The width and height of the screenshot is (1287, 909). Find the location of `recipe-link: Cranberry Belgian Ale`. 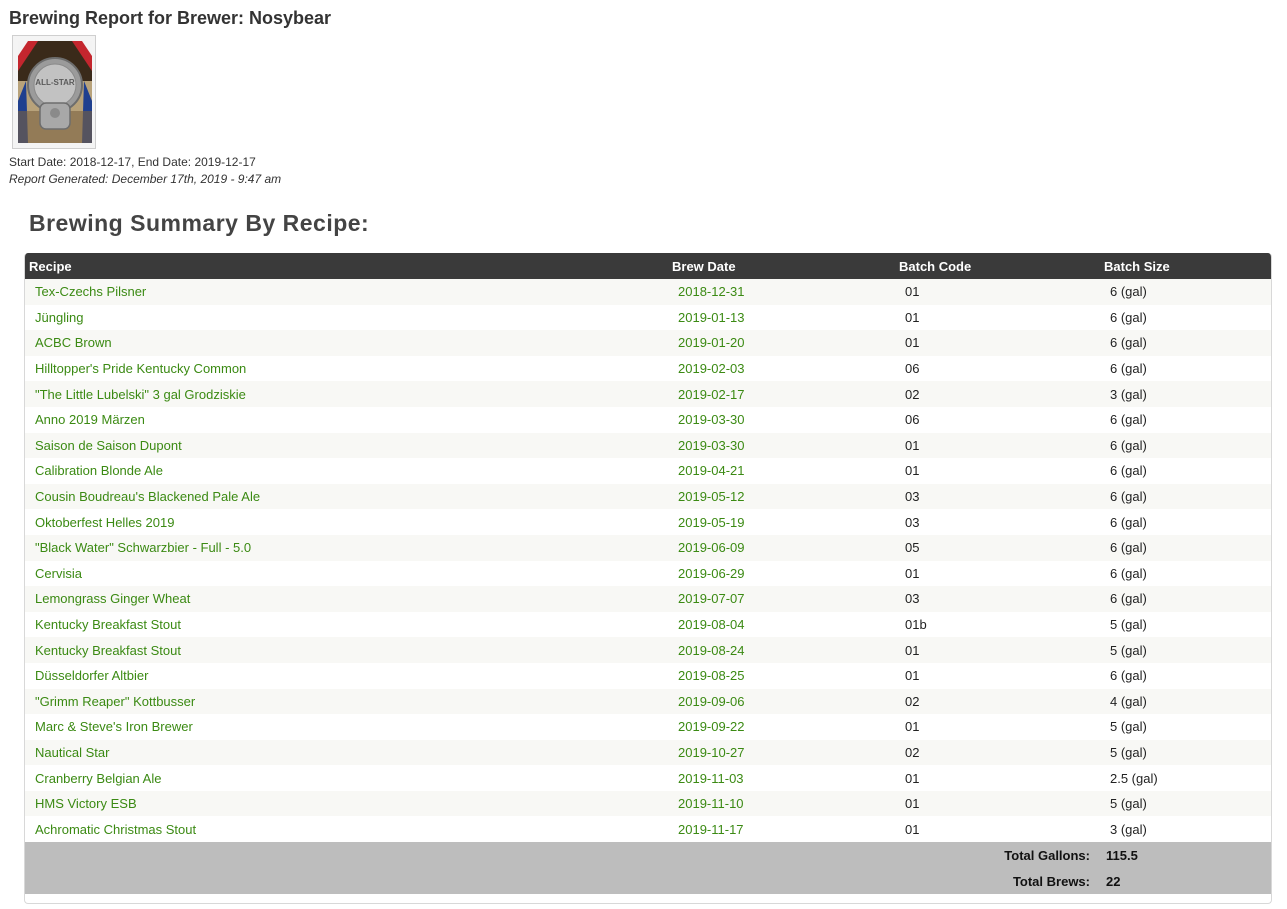

recipe-link: Cranberry Belgian Ale is located at coordinates (346, 778).